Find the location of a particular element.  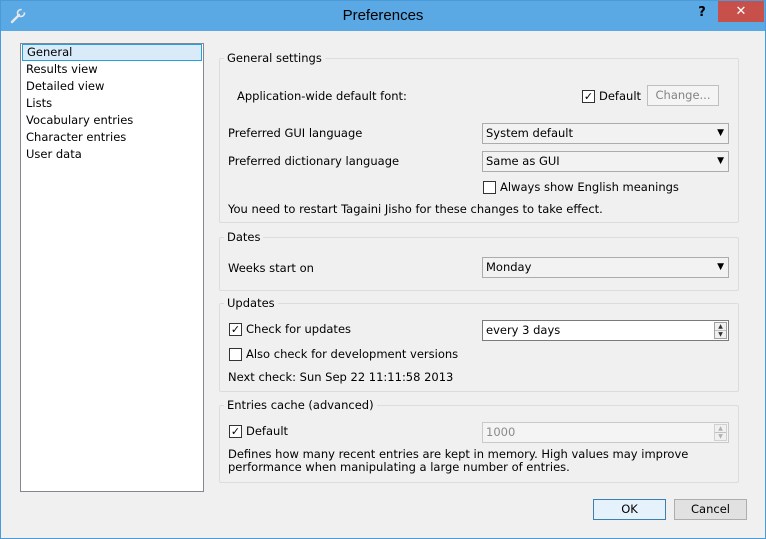

always-english-checkbox is located at coordinates (489, 187).